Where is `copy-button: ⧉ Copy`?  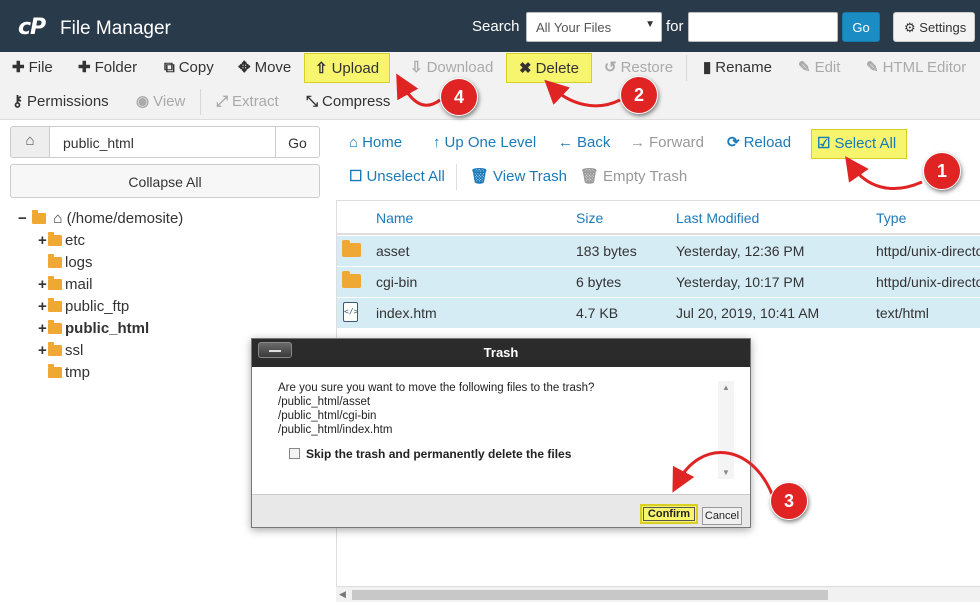 copy-button: ⧉ Copy is located at coordinates (189, 68).